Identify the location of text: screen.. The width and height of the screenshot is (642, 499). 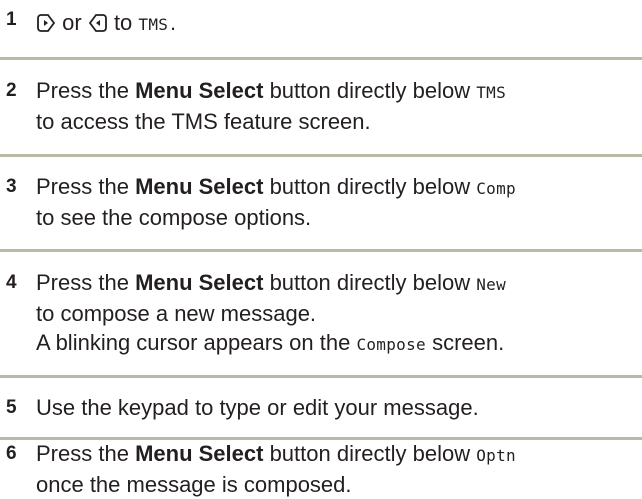
(468, 342).